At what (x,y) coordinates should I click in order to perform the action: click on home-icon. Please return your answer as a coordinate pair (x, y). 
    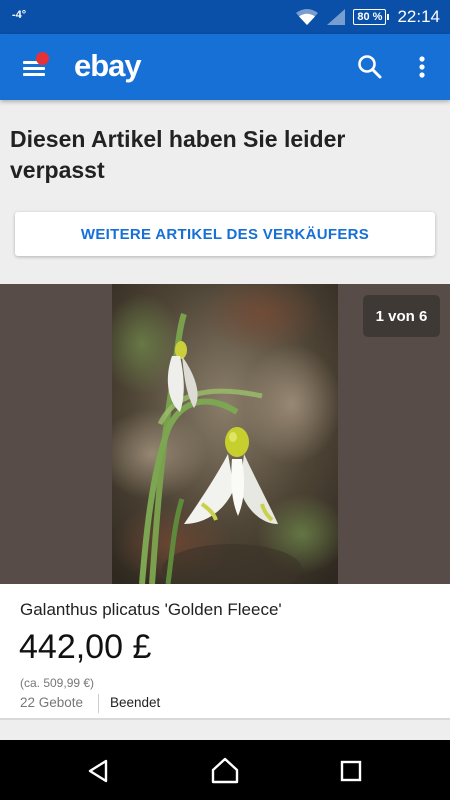
    Looking at the image, I should click on (225, 770).